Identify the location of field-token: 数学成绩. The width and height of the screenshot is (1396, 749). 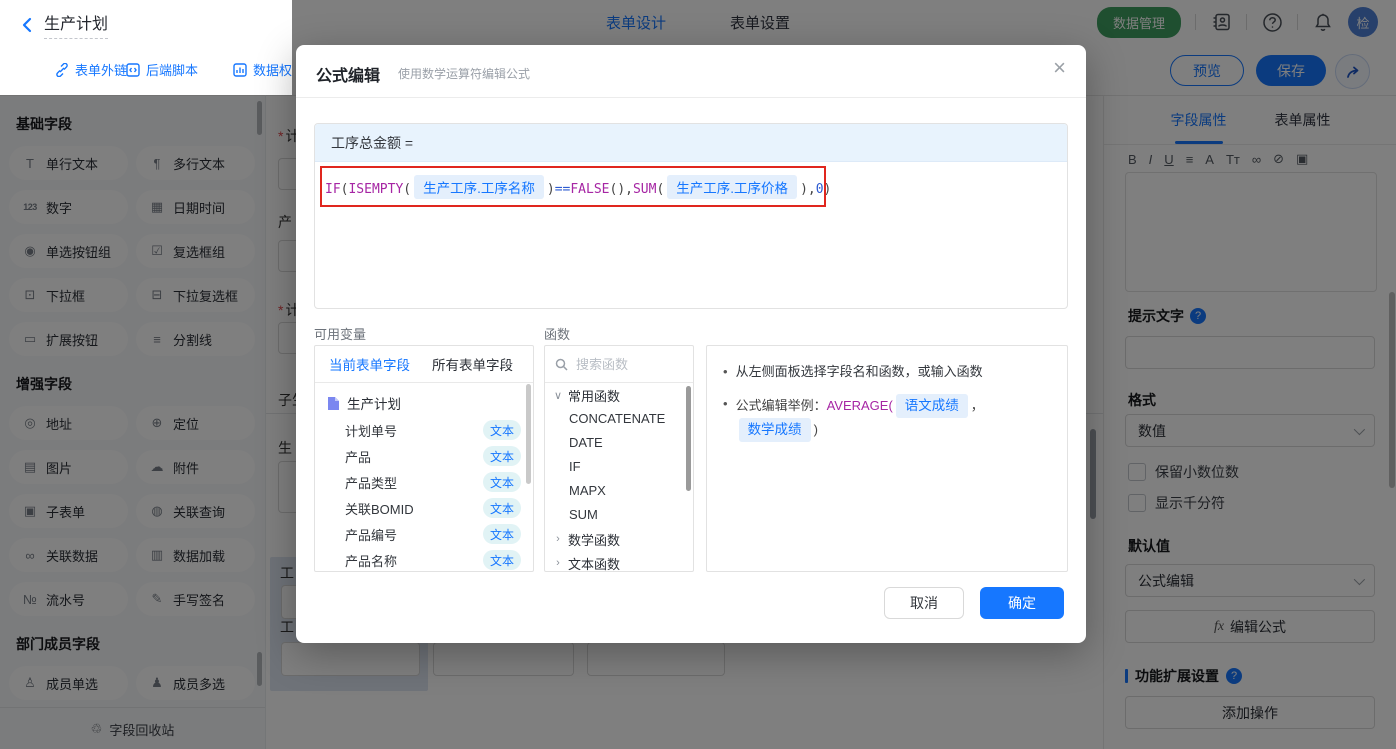
(774, 430).